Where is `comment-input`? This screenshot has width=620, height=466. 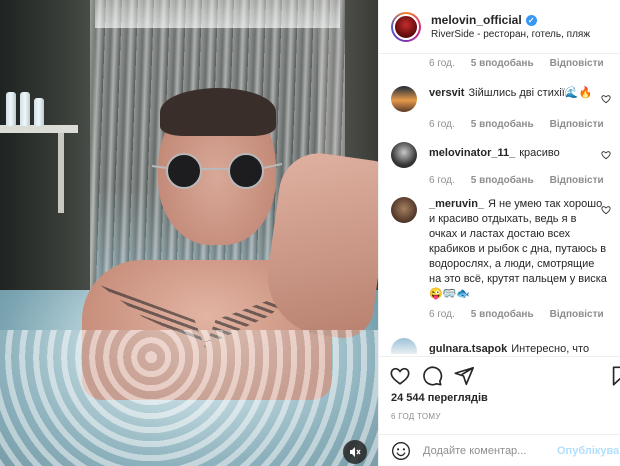
comment-input is located at coordinates (483, 450).